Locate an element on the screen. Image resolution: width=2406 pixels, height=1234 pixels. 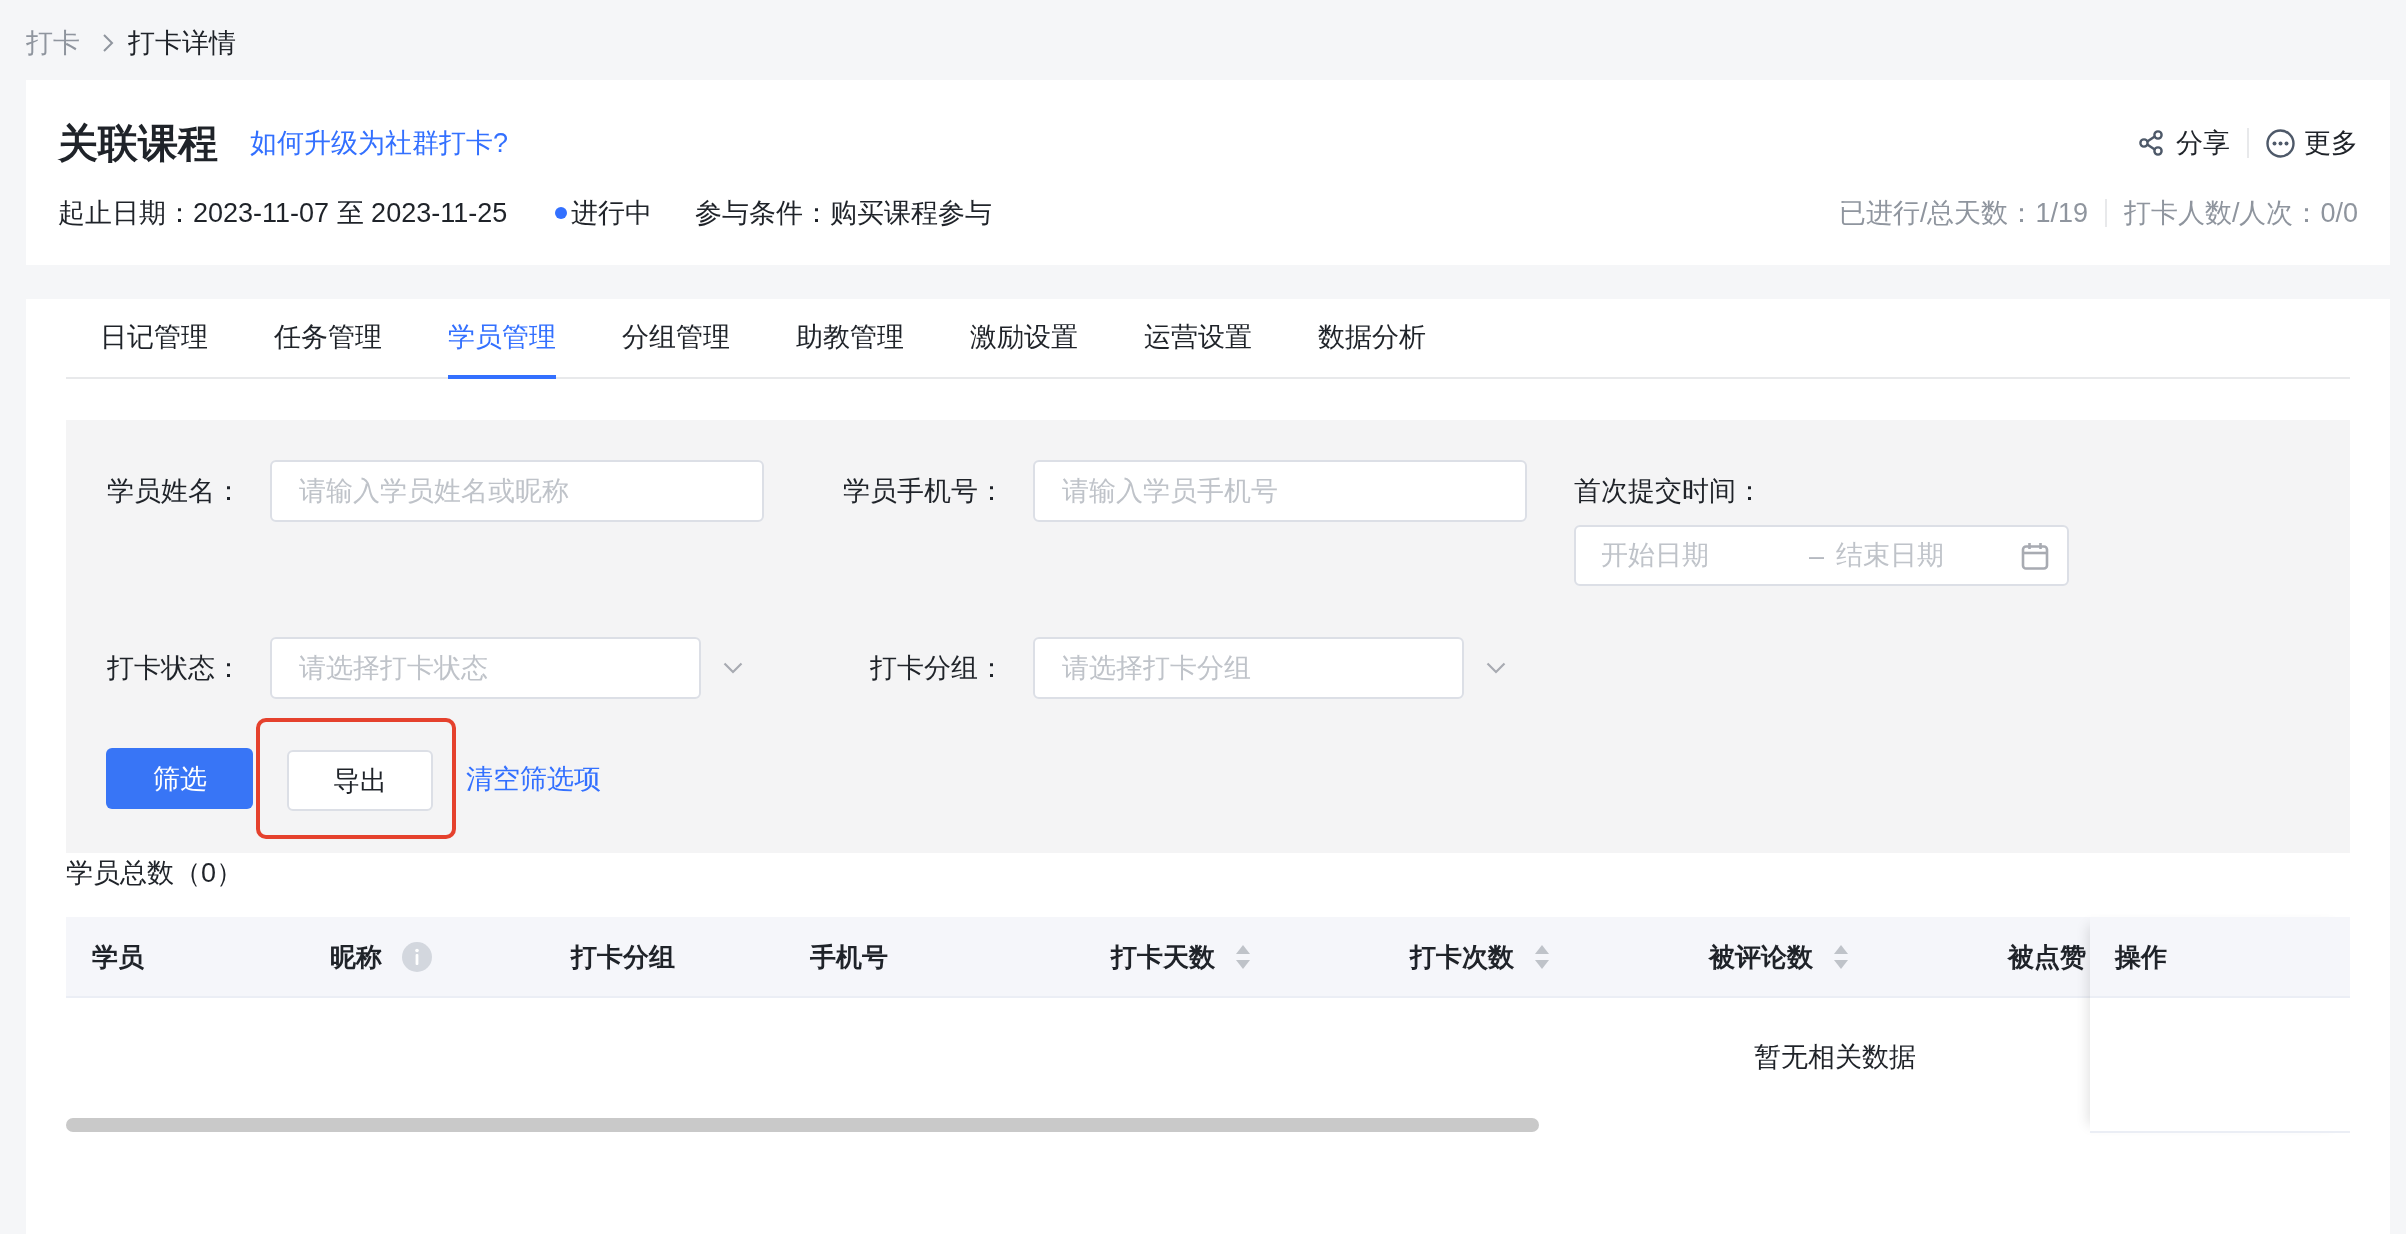
course-title: 关联课程 is located at coordinates (138, 143).